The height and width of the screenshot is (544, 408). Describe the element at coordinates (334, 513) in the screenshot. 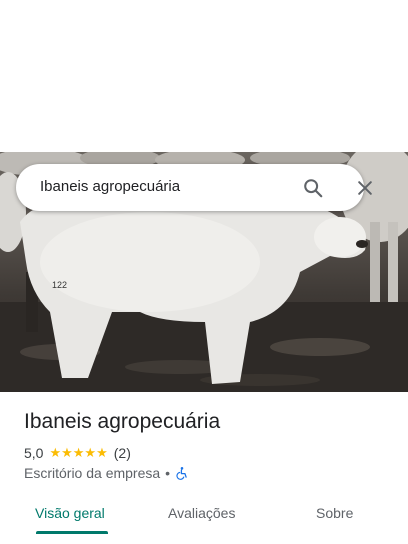

I see `tab-sobre: Sobre` at that location.